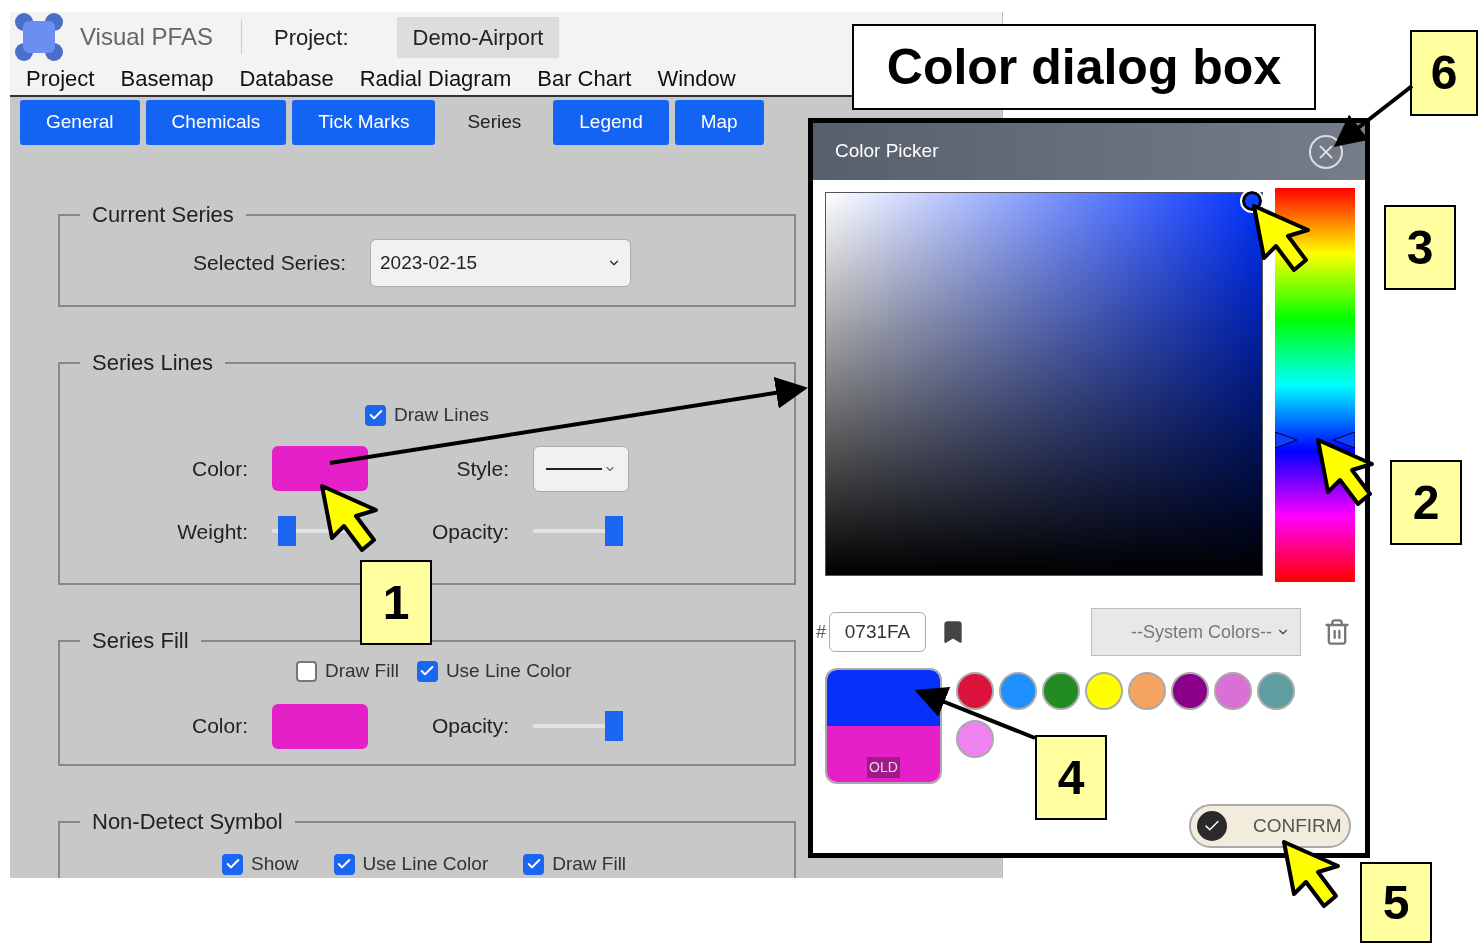 The height and width of the screenshot is (943, 1478). What do you see at coordinates (877, 632) in the screenshot?
I see `hex-input: 0731FA` at bounding box center [877, 632].